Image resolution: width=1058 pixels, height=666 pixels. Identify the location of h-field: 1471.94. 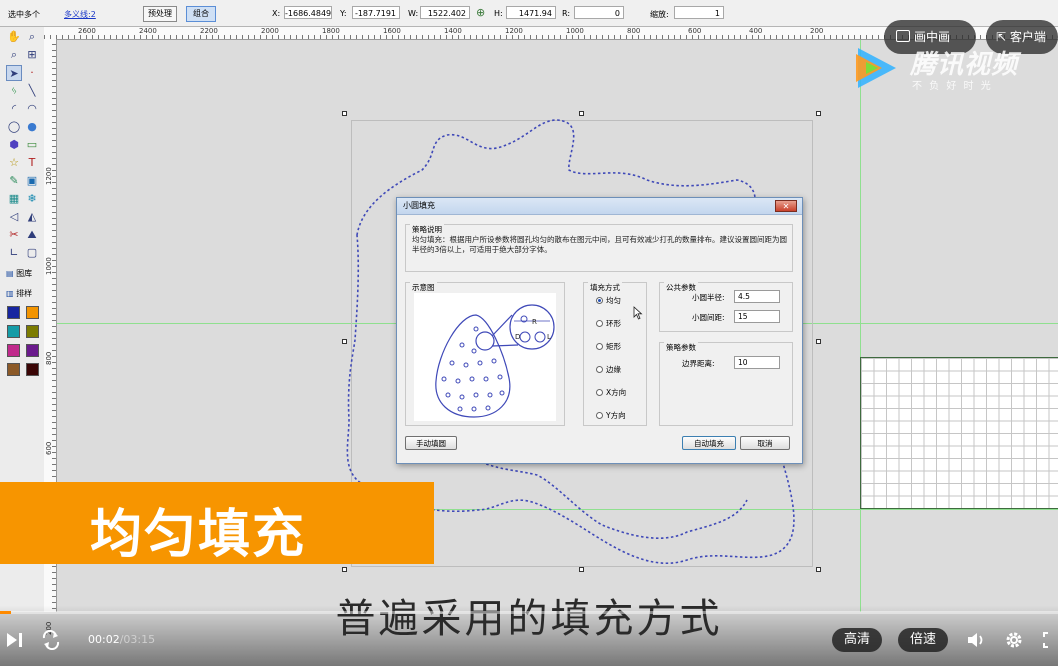
(531, 12).